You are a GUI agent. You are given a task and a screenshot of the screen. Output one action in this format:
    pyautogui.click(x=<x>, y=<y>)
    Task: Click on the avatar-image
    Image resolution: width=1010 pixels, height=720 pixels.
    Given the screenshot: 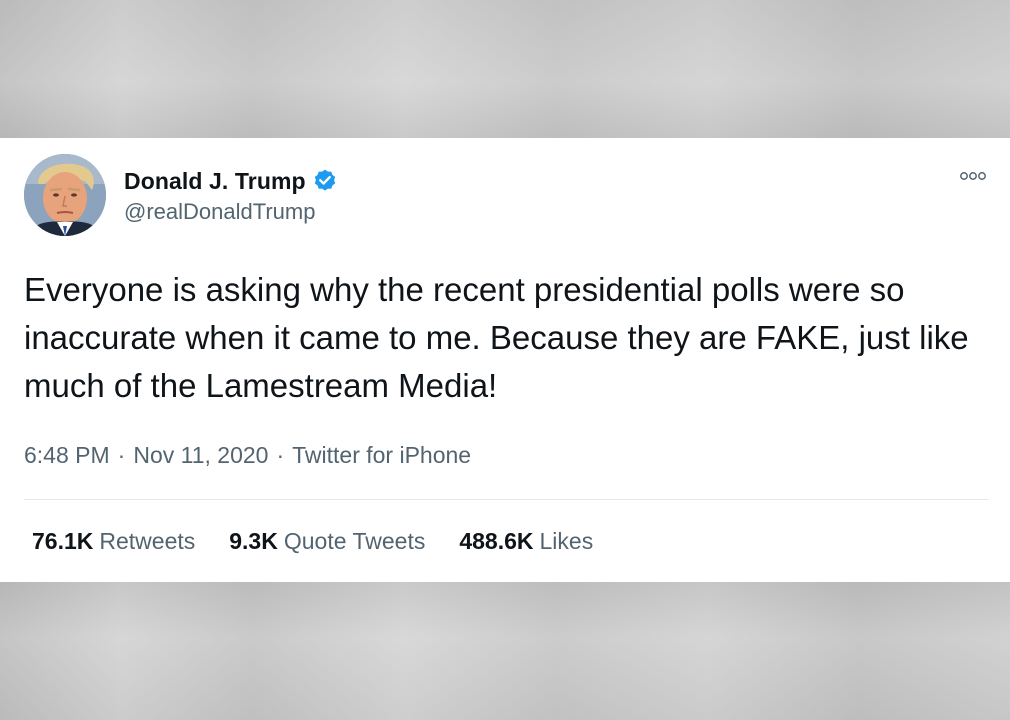 What is the action you would take?
    pyautogui.click(x=65, y=195)
    